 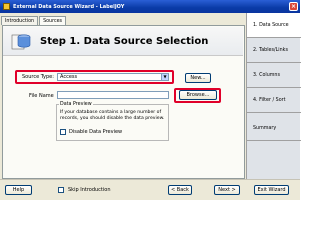 I want to click on tab-sources: Sources, so click(x=53, y=20).